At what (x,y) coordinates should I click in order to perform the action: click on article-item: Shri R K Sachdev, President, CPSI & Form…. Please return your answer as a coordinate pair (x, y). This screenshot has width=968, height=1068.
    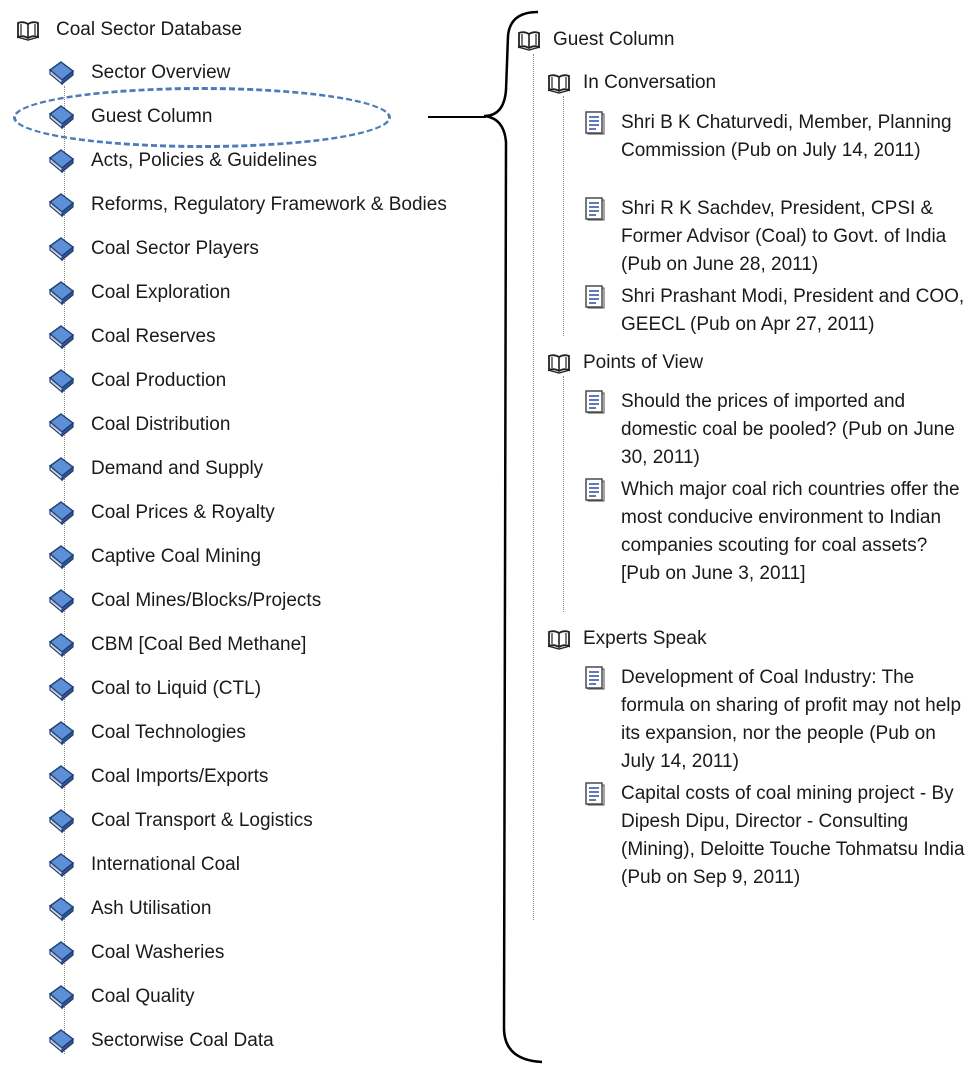
    Looking at the image, I should click on (776, 237).